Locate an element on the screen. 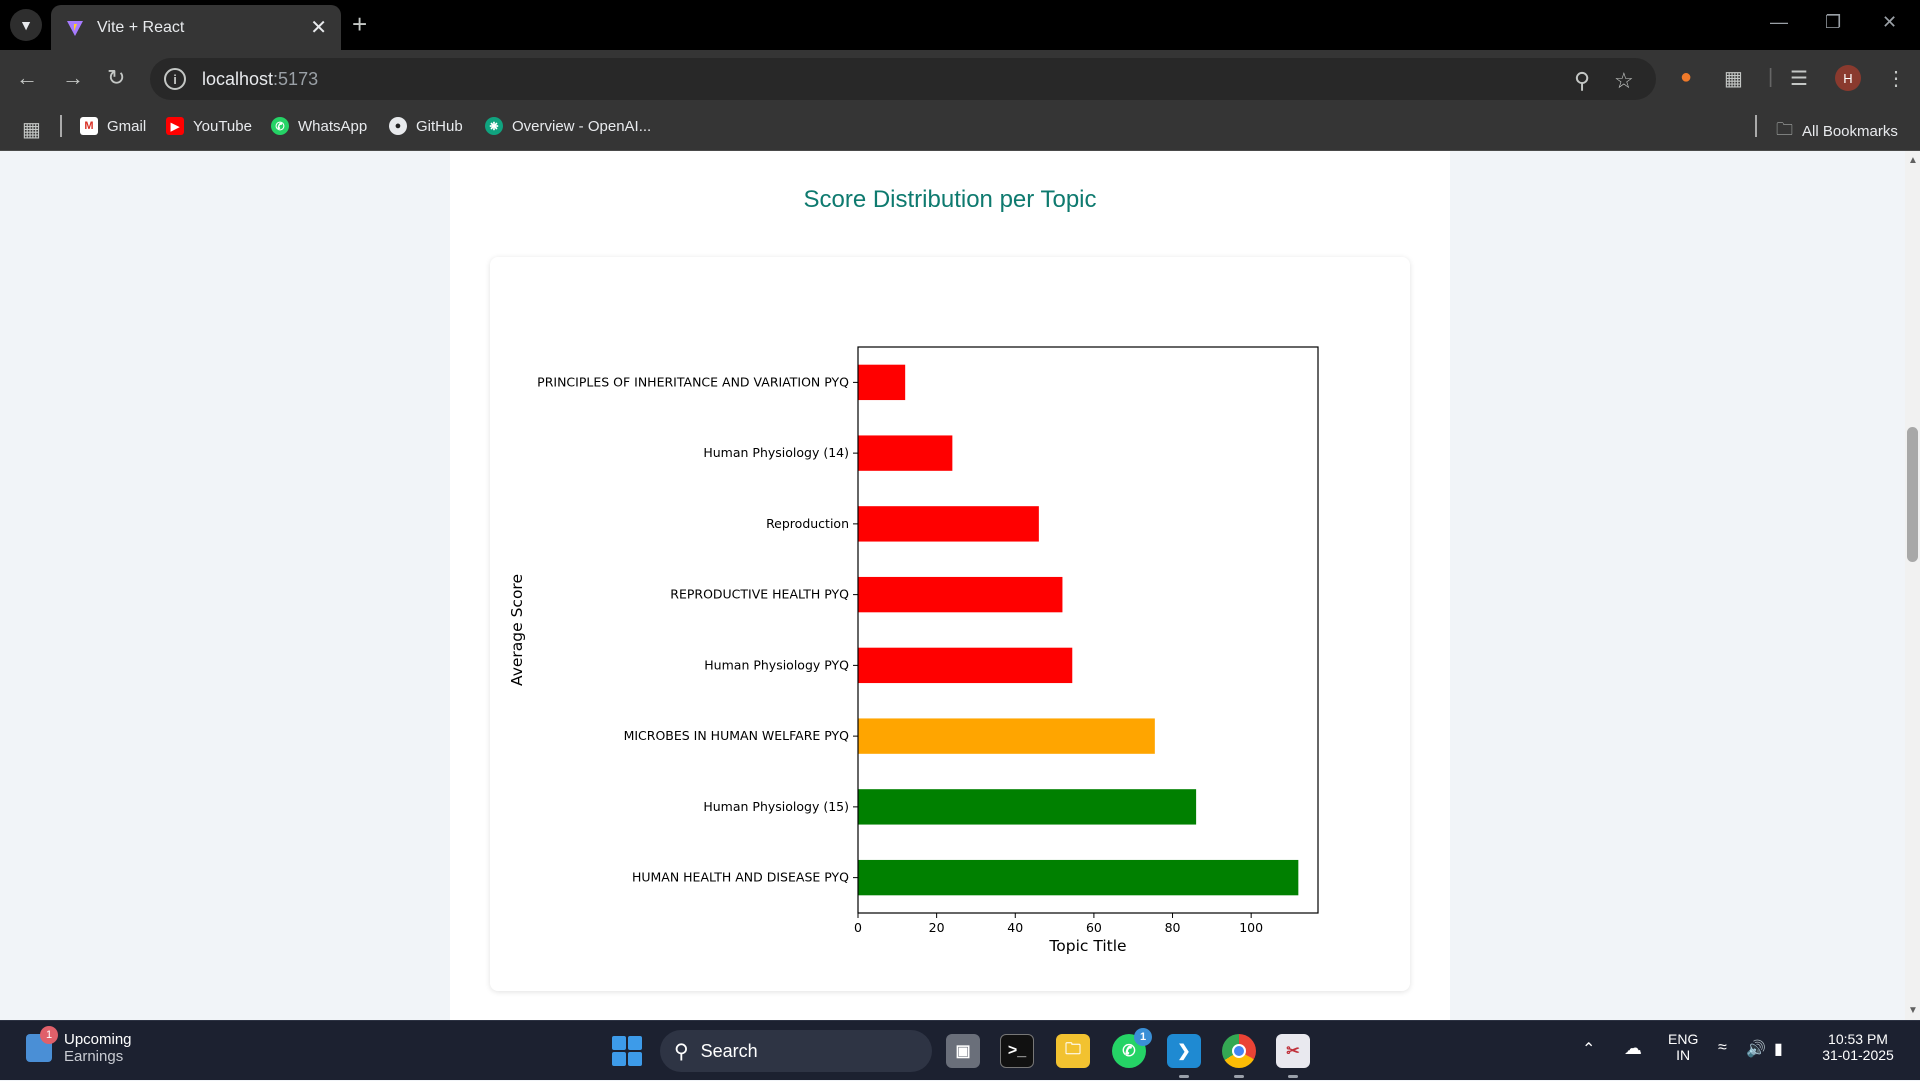 Image resolution: width=1920 pixels, height=1081 pixels. language-indicator: ENG IN is located at coordinates (1683, 1047).